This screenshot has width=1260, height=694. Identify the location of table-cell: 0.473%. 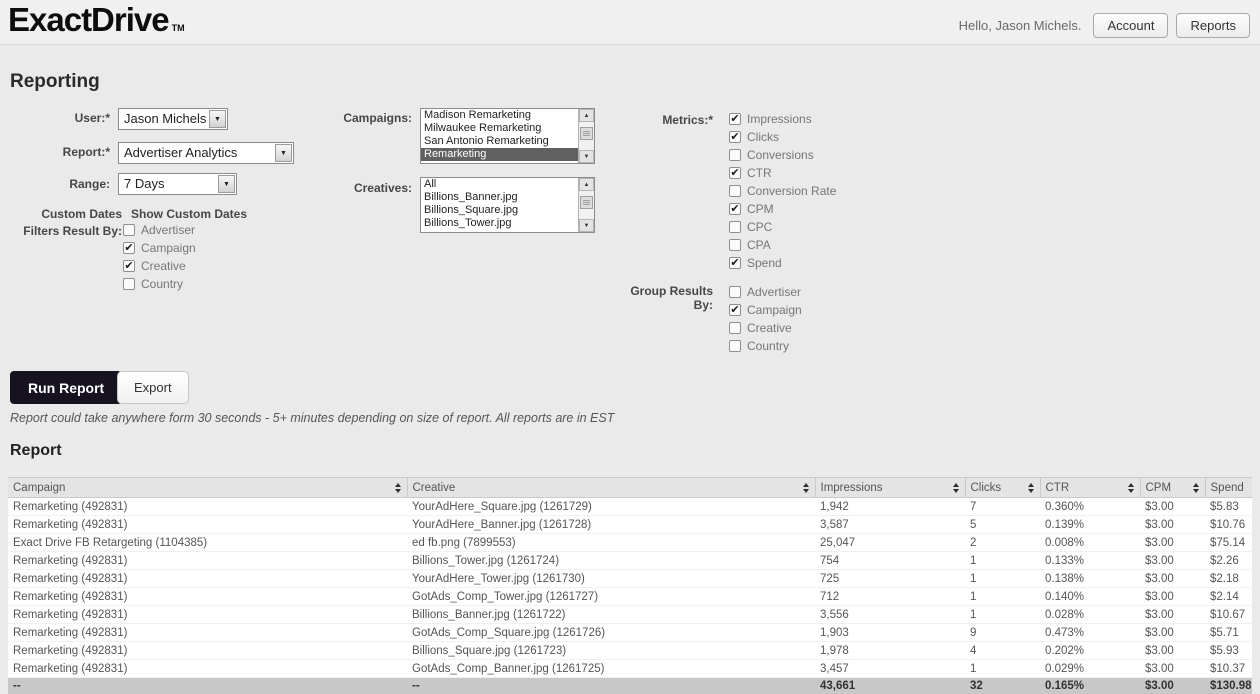
(1090, 632).